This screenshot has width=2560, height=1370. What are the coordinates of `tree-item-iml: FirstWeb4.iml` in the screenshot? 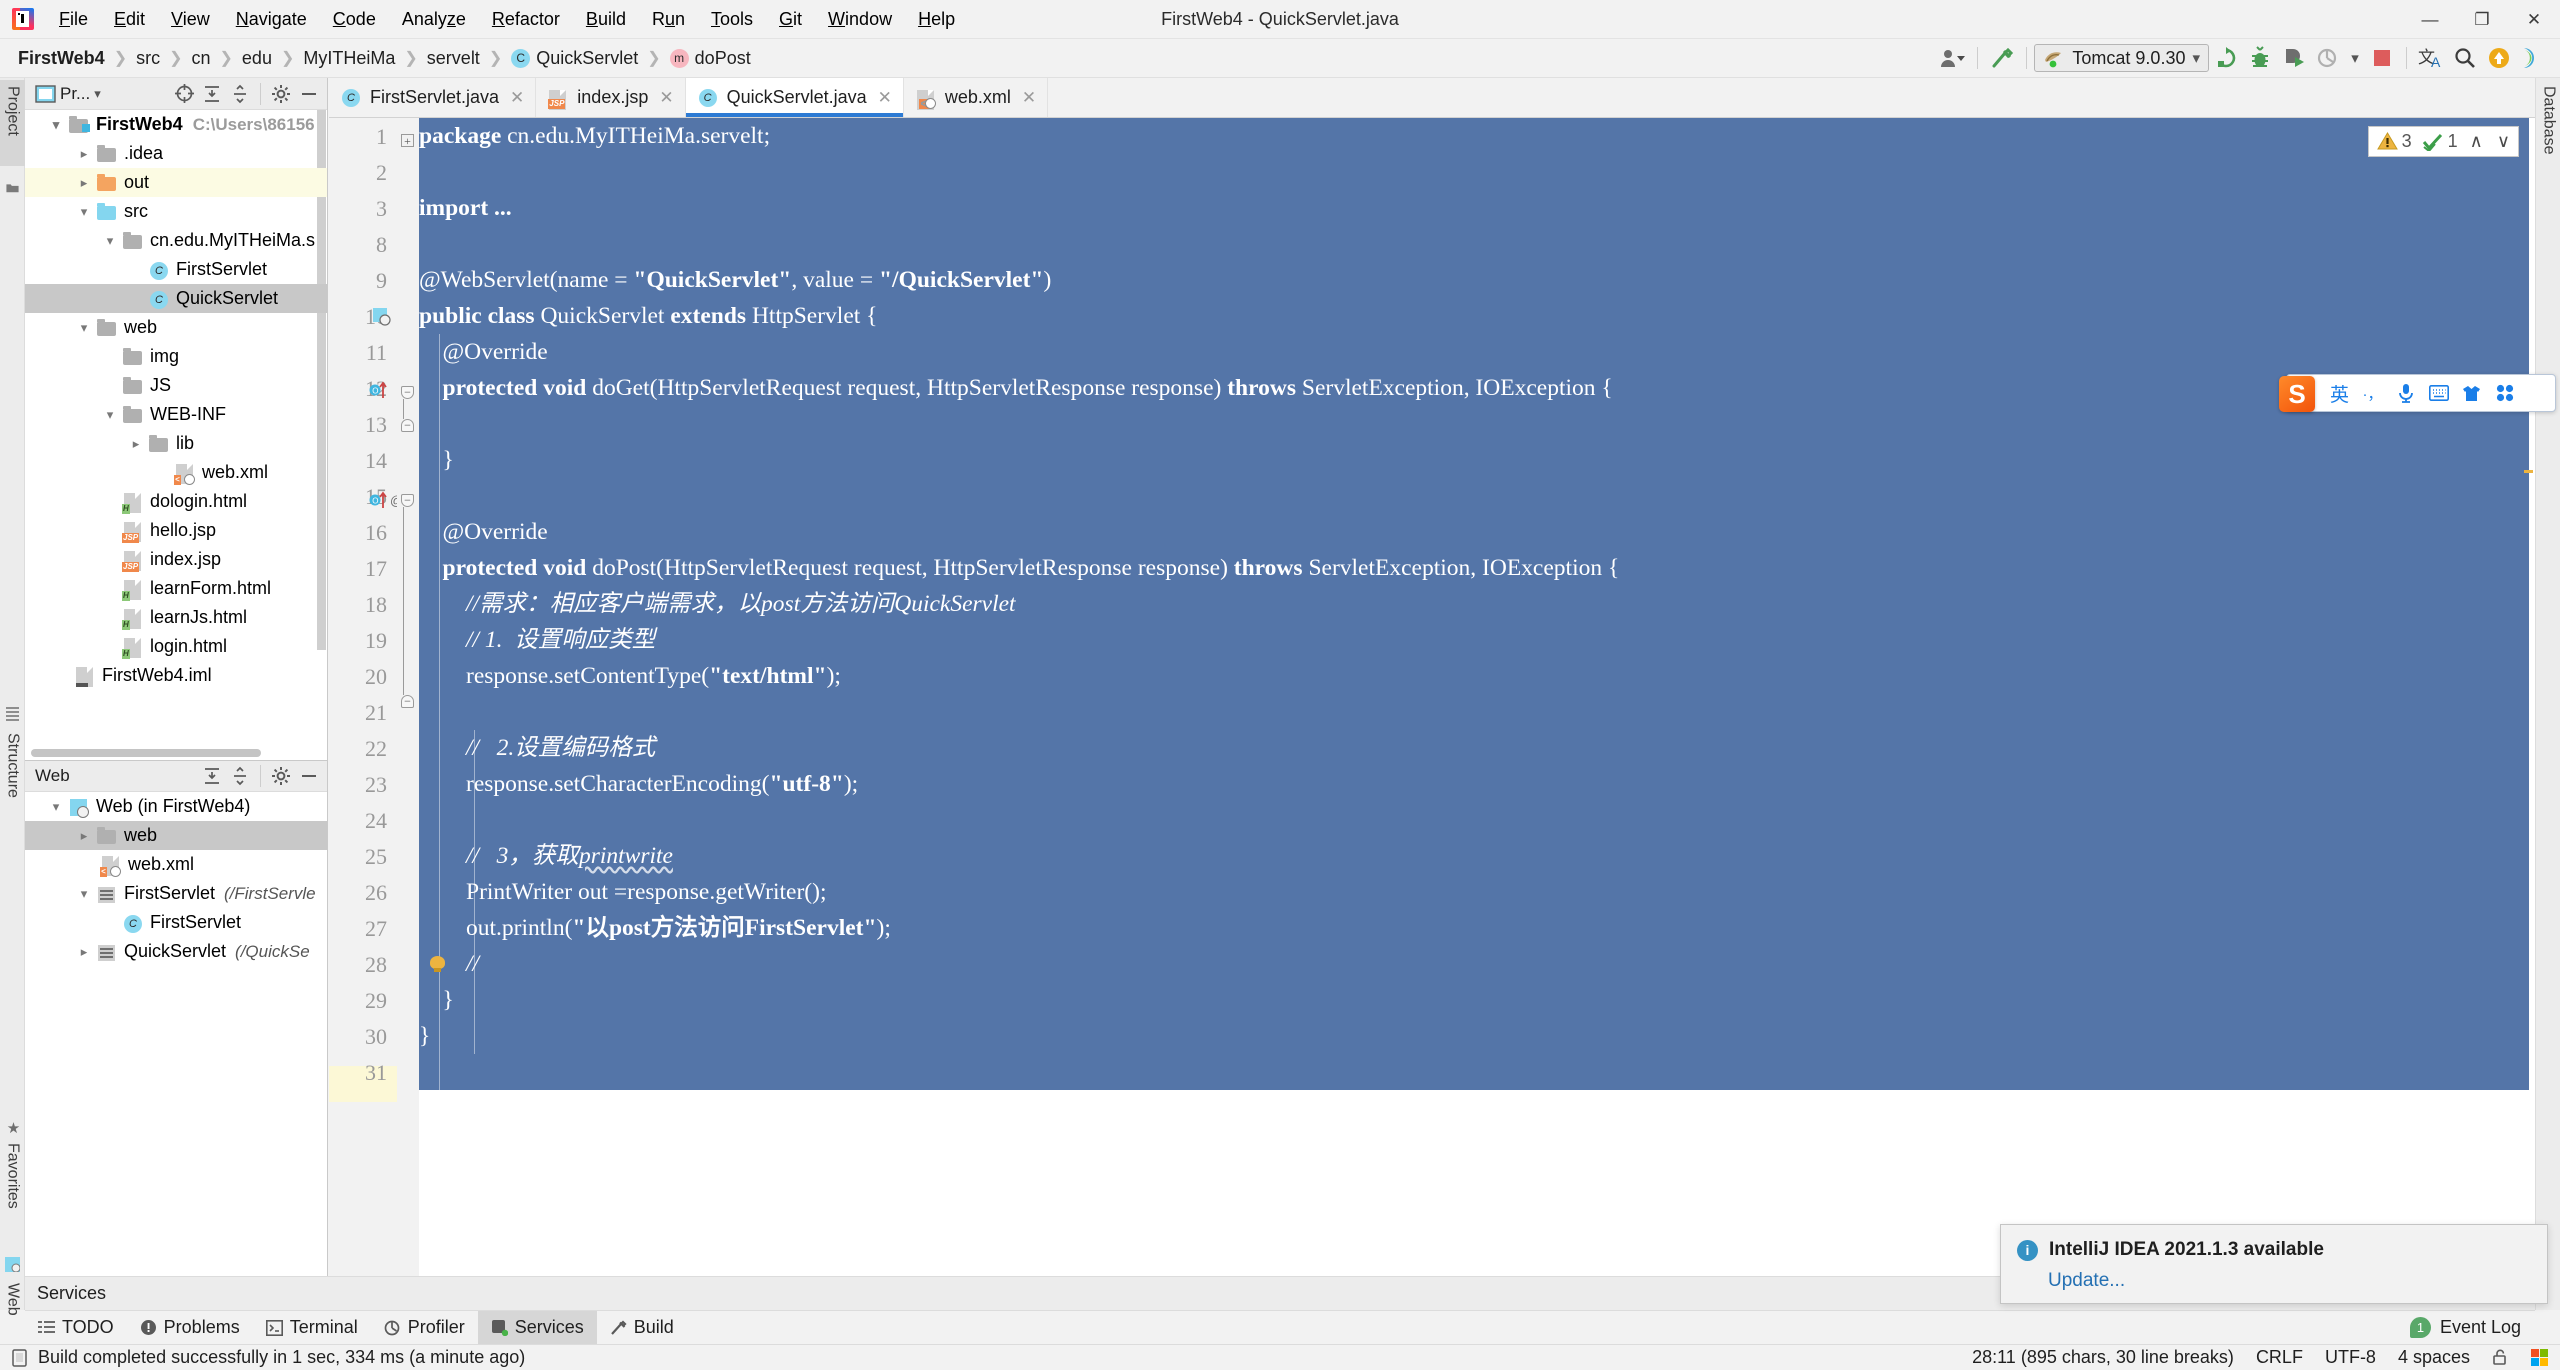 It's located at (176, 675).